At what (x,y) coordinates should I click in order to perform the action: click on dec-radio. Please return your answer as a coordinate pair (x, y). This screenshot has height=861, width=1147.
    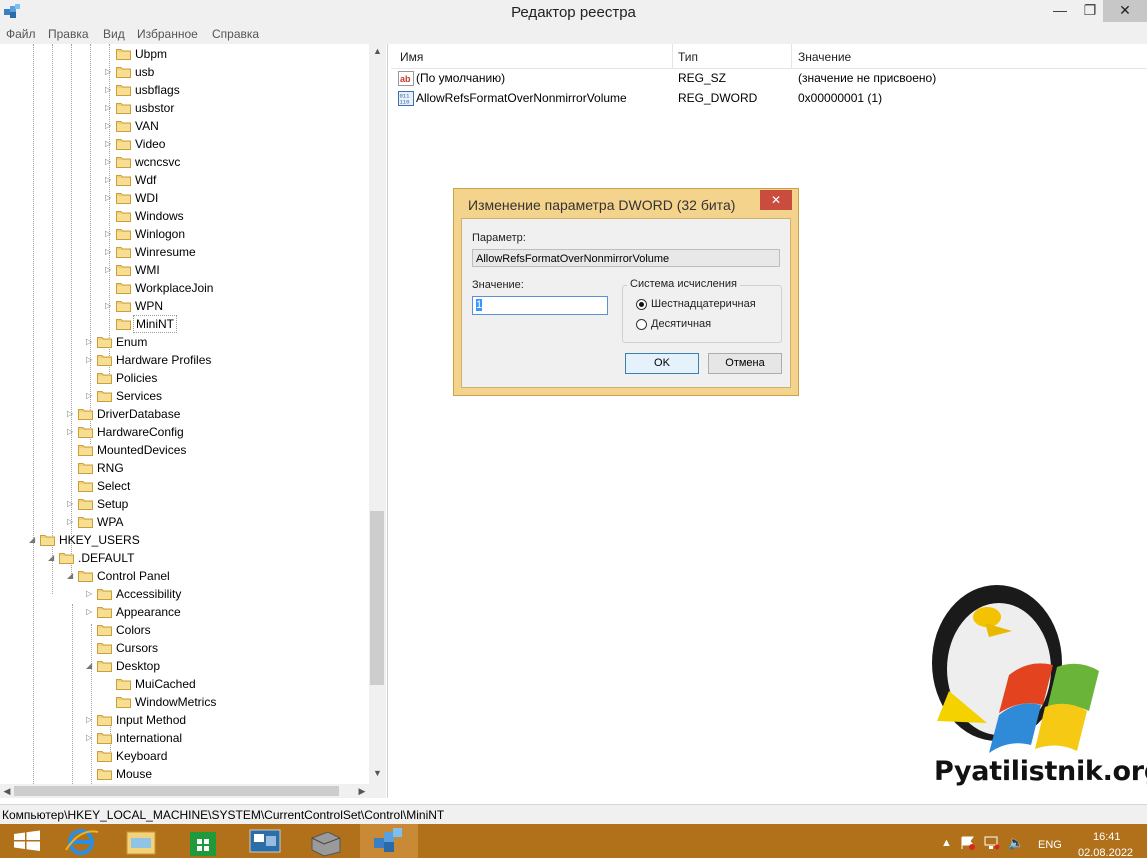
    Looking at the image, I should click on (641, 324).